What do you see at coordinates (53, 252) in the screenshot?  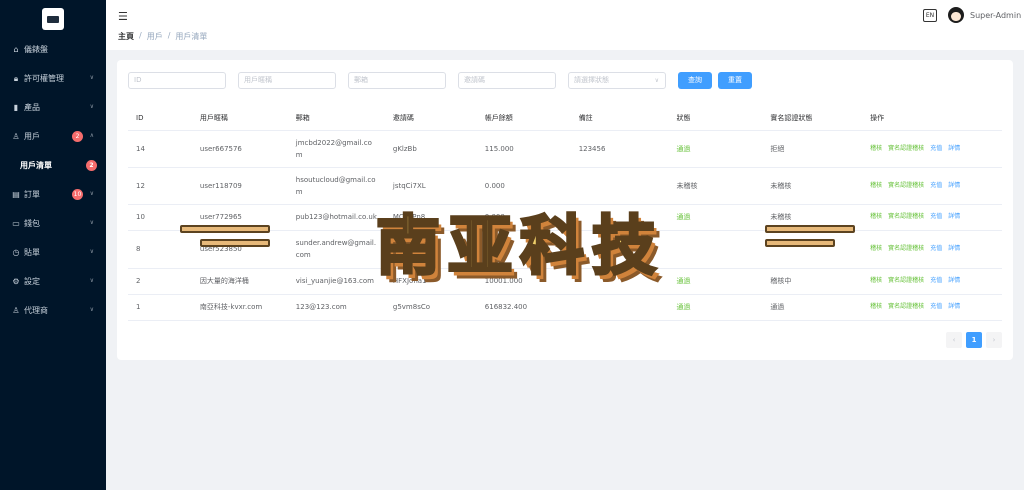 I see `sidebar-item-posts: ◷ 貼單 ∨` at bounding box center [53, 252].